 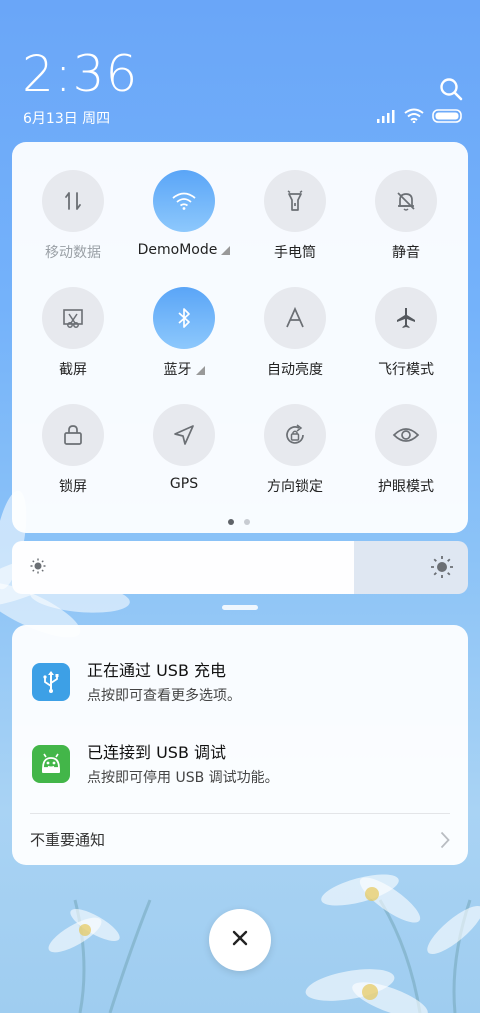 What do you see at coordinates (164, 696) in the screenshot?
I see `notification-subtitle: 点按即可查看更多选项。` at bounding box center [164, 696].